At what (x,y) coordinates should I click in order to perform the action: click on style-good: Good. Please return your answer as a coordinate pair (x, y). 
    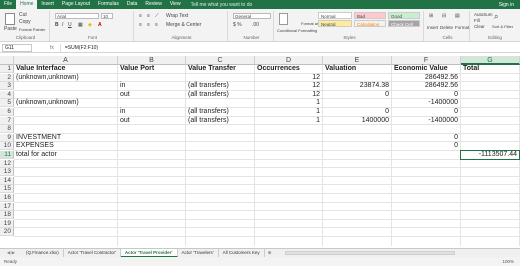
    Looking at the image, I should click on (404, 15).